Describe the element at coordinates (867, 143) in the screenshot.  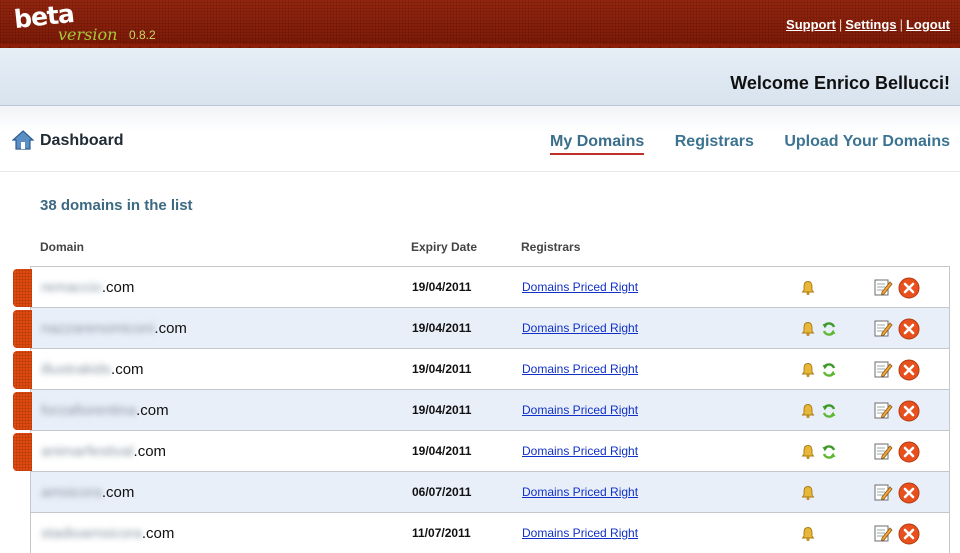
I see `tab-upload-your-domains: Upload Your Domains` at that location.